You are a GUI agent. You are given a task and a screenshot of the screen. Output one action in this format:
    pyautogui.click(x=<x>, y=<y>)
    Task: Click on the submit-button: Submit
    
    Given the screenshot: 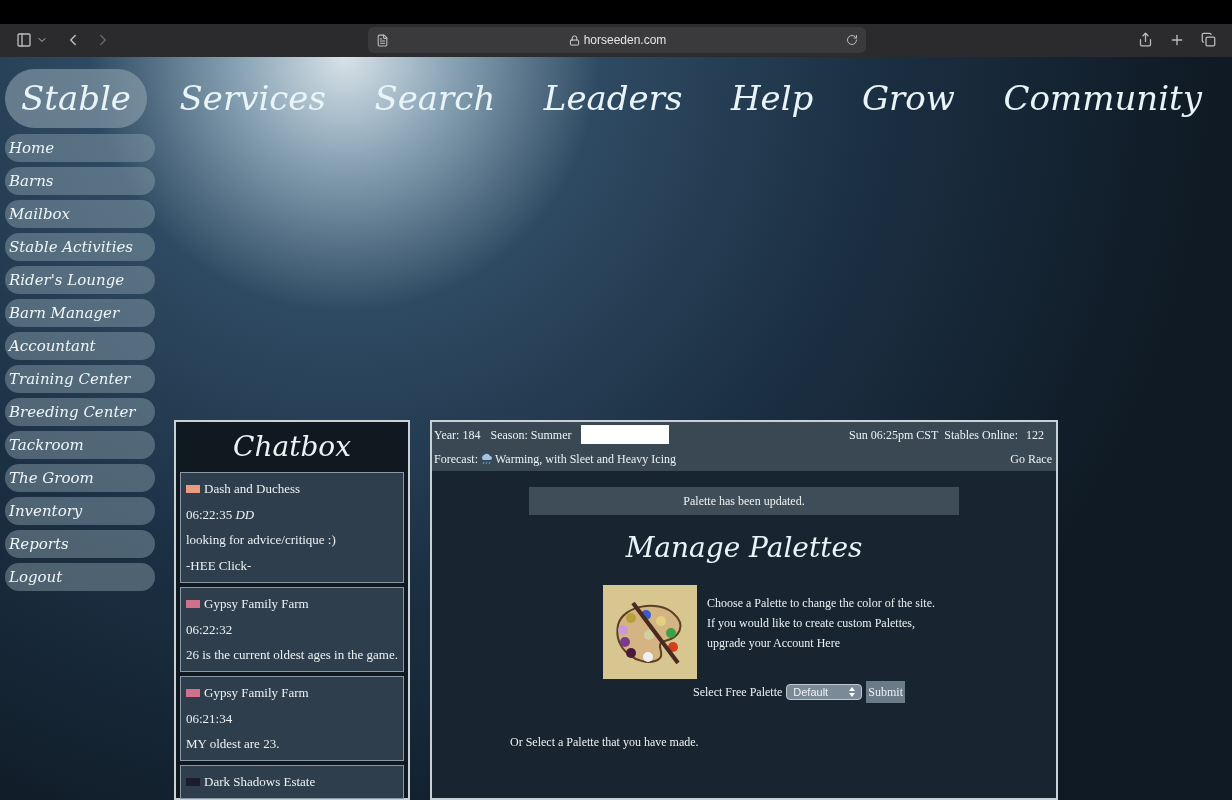 What is the action you would take?
    pyautogui.click(x=885, y=692)
    